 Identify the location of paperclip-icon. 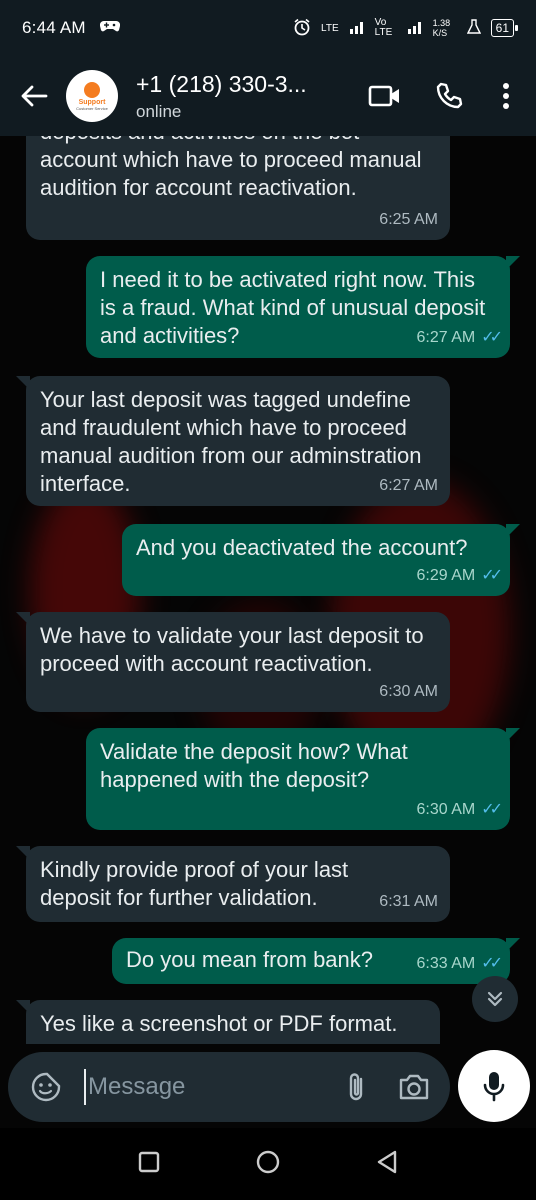
(356, 1087).